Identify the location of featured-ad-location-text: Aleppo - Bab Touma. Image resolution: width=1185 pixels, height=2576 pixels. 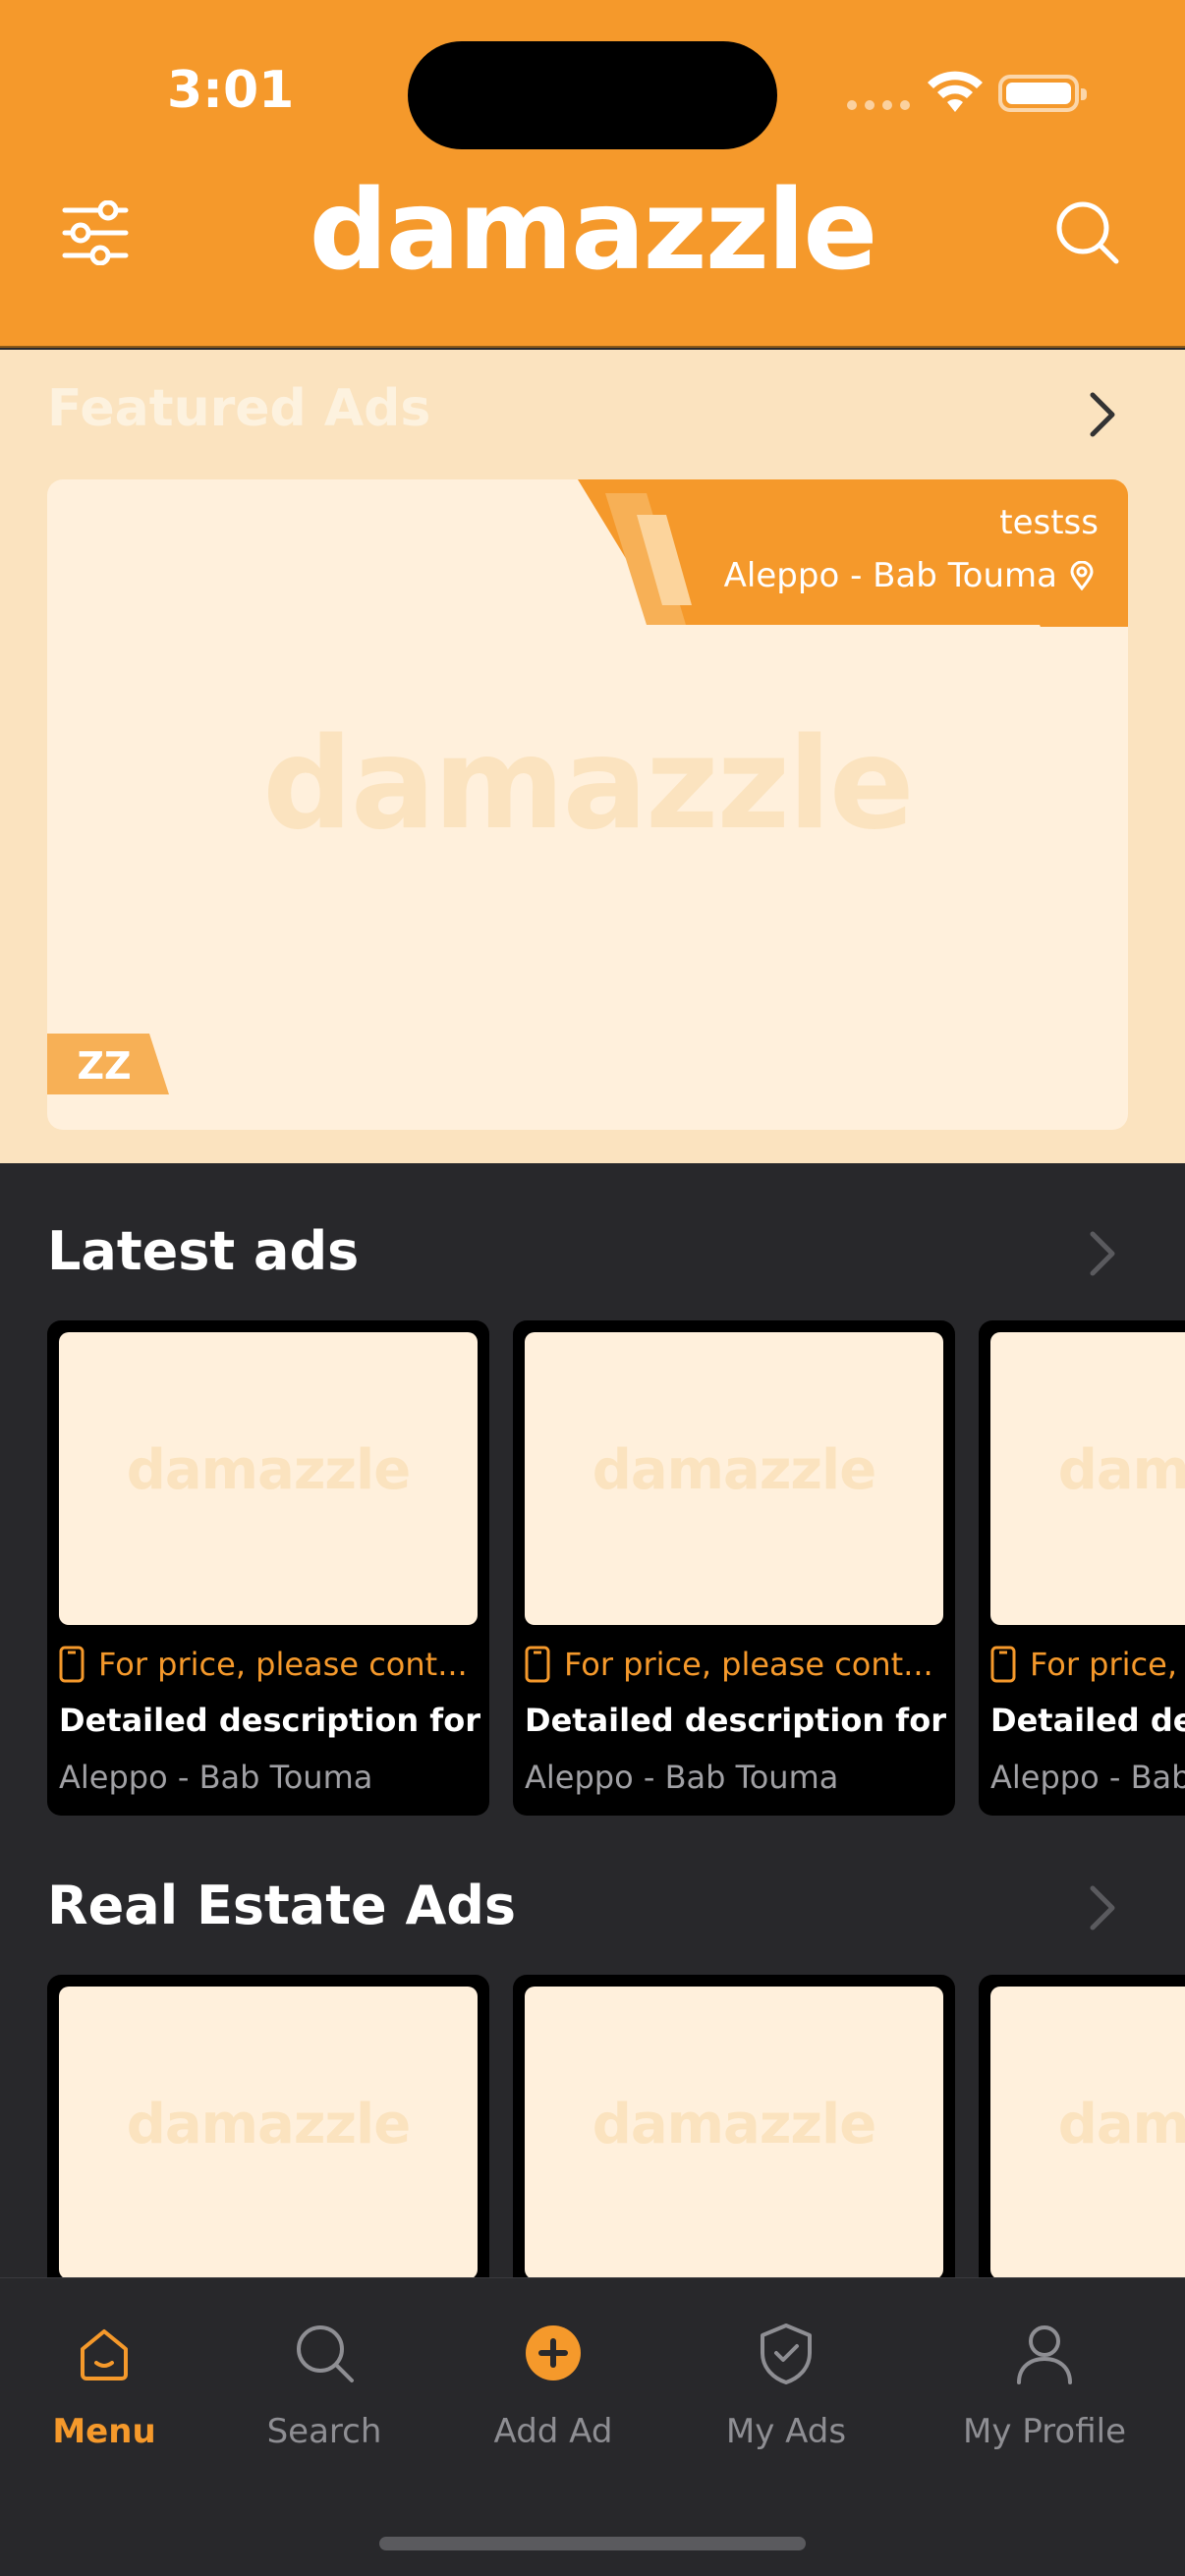
(890, 575).